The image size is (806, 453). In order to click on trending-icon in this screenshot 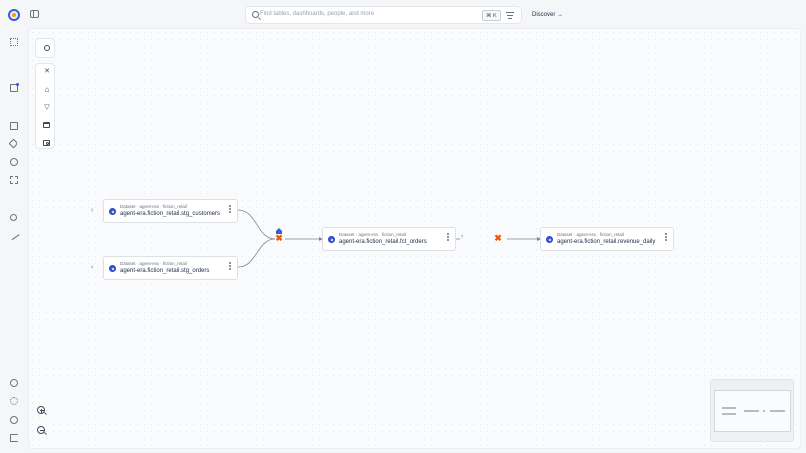, I will do `click(14, 235)`.